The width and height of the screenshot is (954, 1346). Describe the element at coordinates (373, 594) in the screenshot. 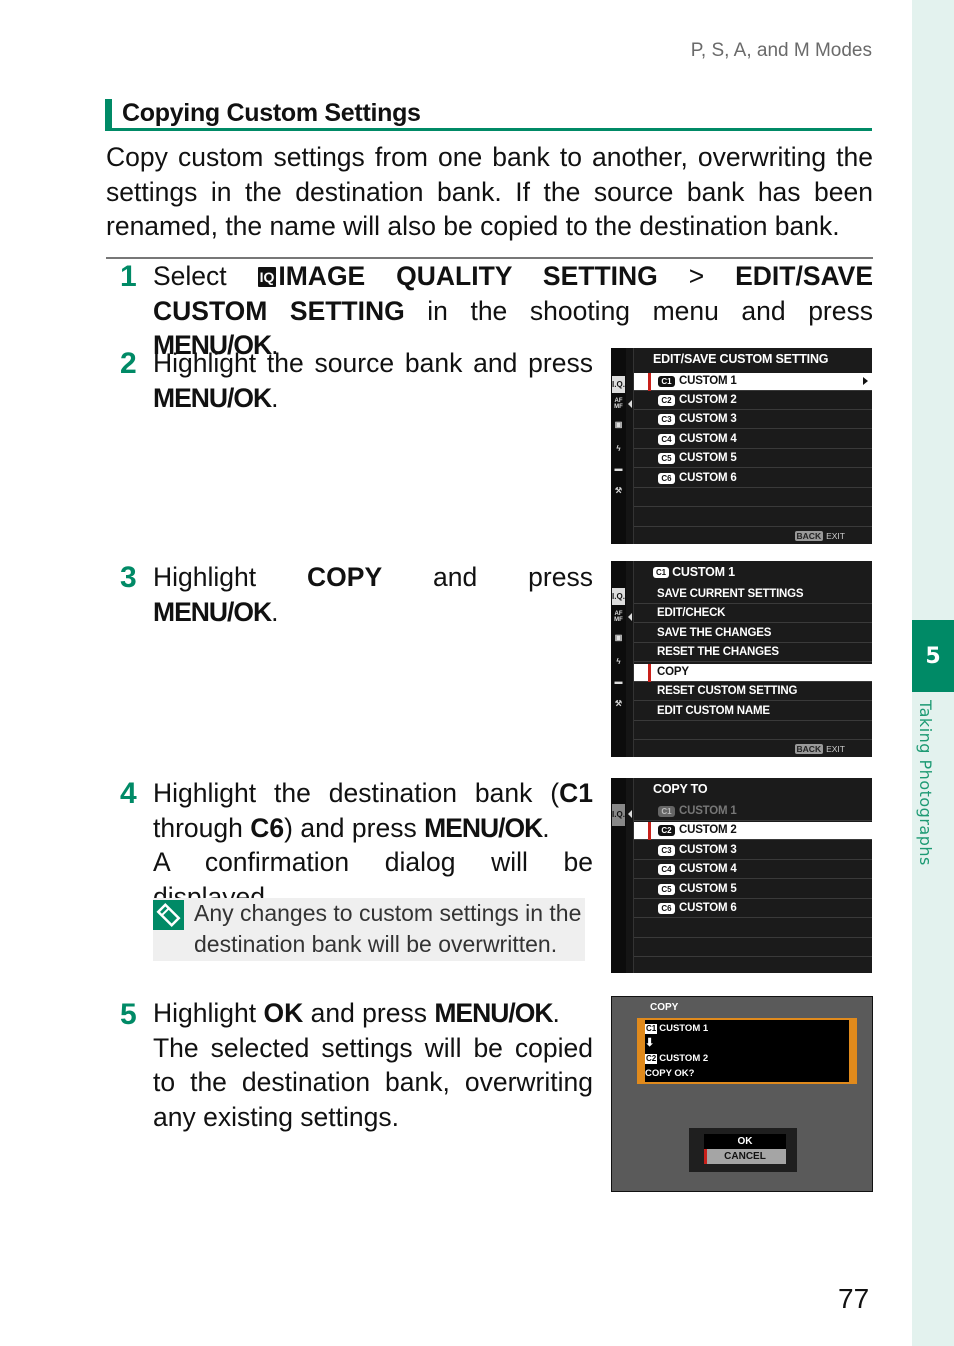

I see `step-3-text: Highlight COPY and press MENU/OK.` at that location.